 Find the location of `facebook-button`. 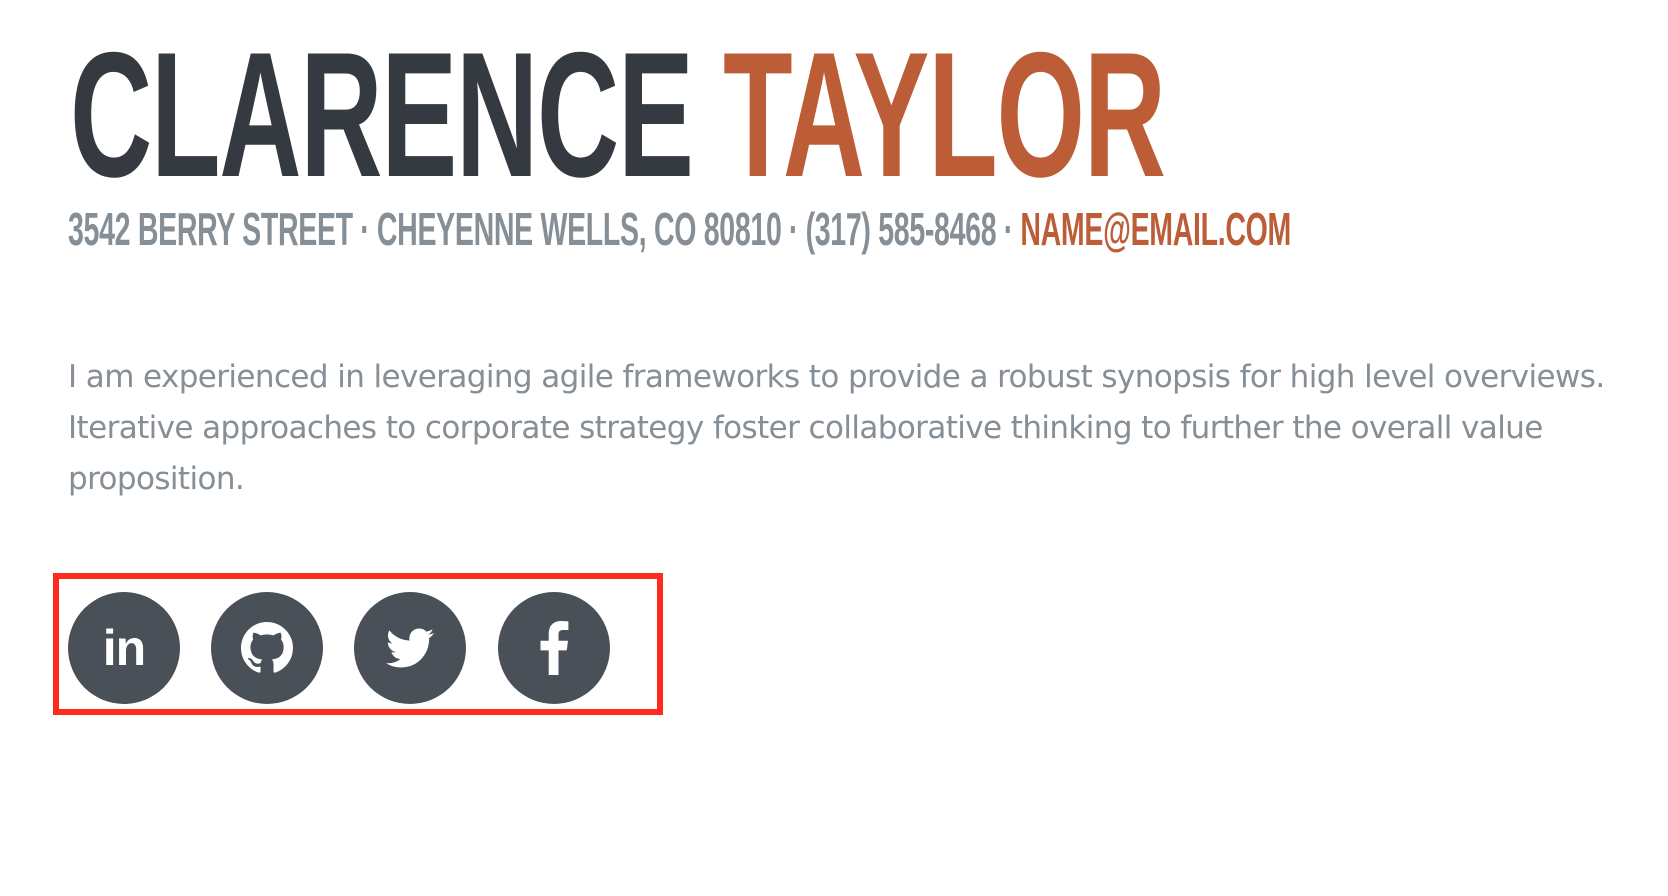

facebook-button is located at coordinates (554, 648).